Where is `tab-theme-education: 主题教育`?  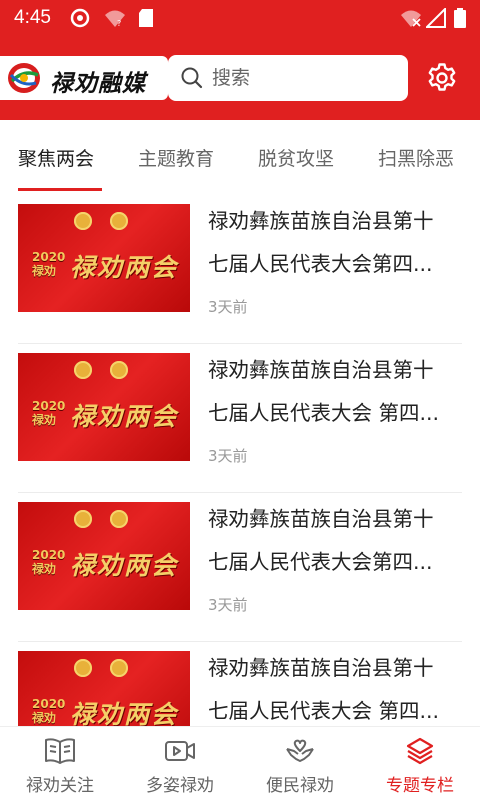 tab-theme-education: 主题教育 is located at coordinates (176, 157).